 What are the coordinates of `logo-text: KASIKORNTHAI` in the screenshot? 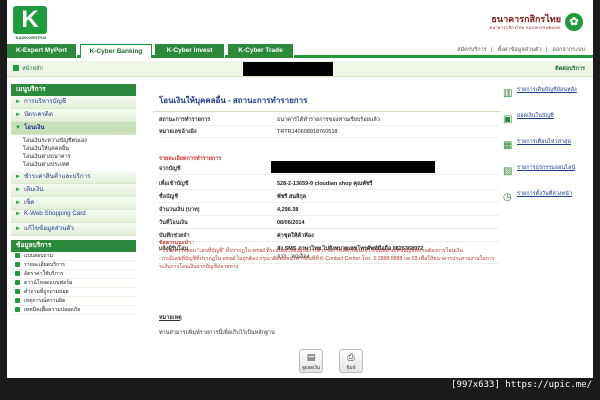 It's located at (31, 37).